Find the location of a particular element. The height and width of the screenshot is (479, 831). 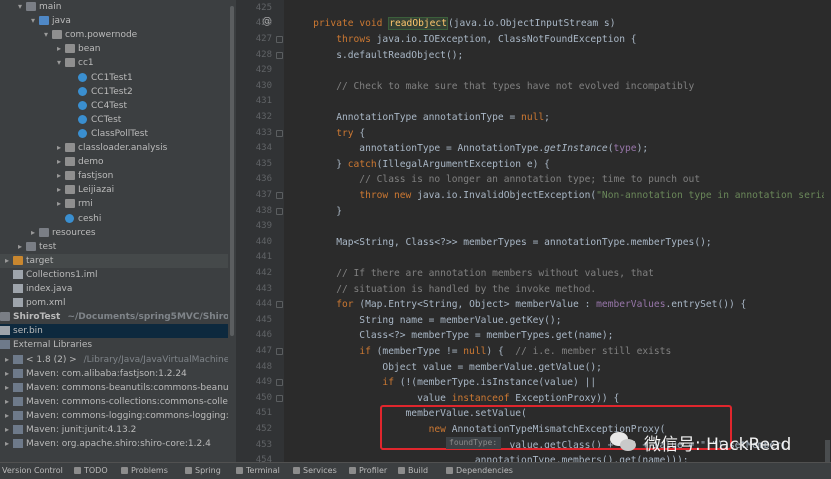

terminal-icon is located at coordinates (239, 470).